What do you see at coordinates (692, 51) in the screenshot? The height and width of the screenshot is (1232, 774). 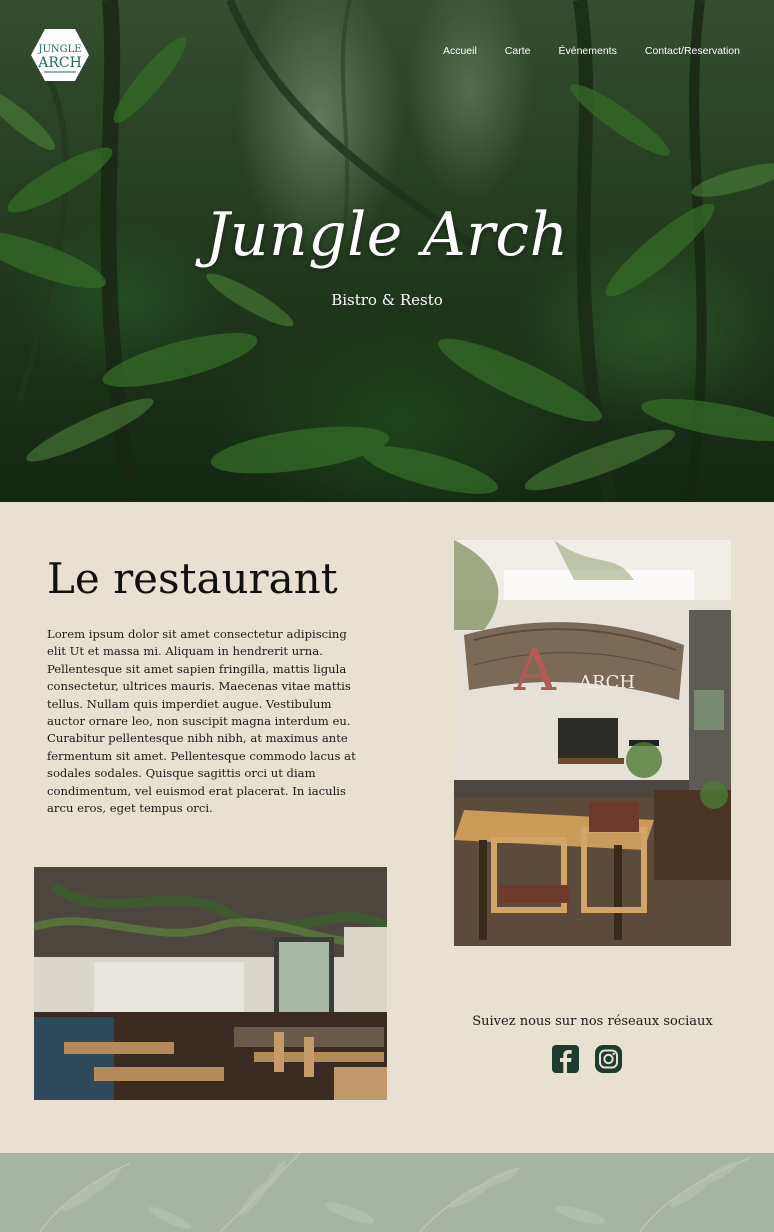 I see `nav-link-contact-reservation: Contact/Reservation` at bounding box center [692, 51].